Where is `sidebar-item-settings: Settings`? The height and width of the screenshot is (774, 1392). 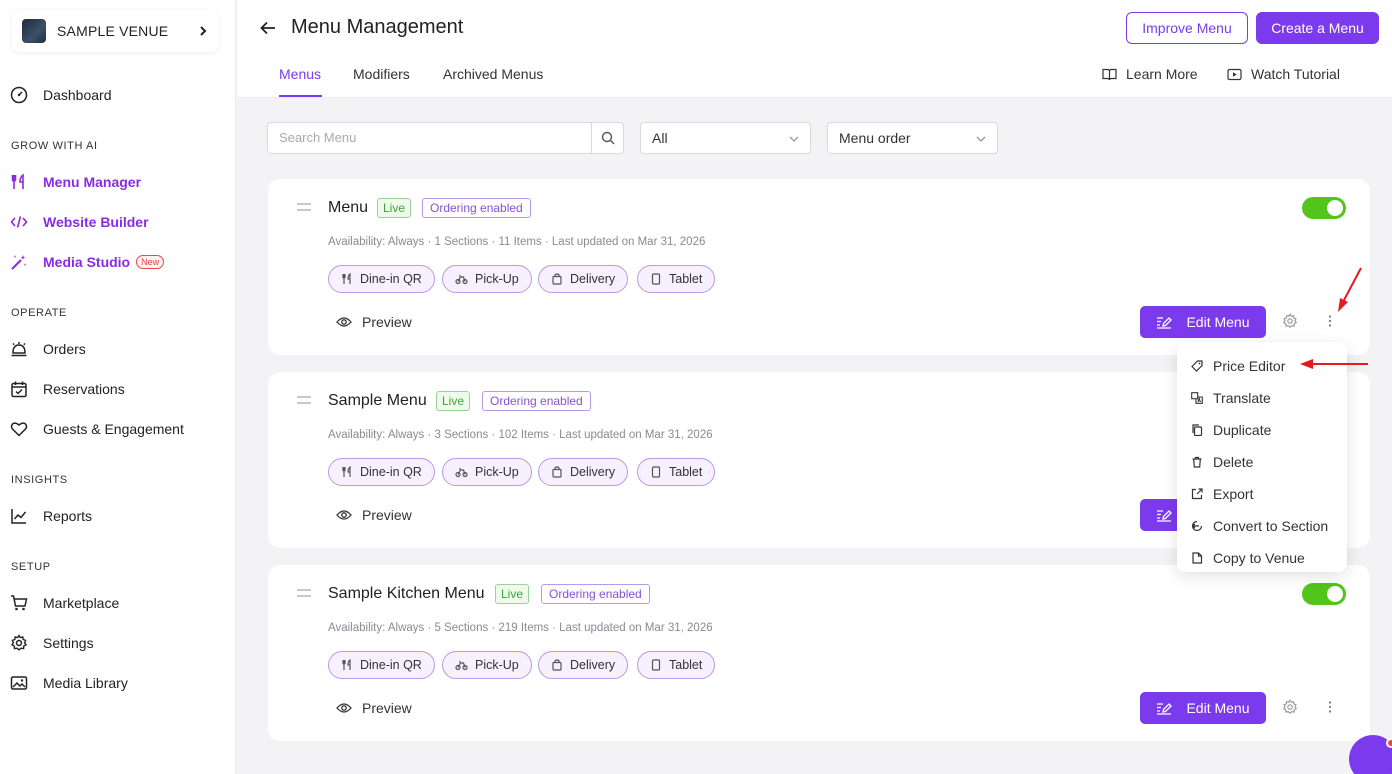
sidebar-item-settings: Settings is located at coordinates (52, 643).